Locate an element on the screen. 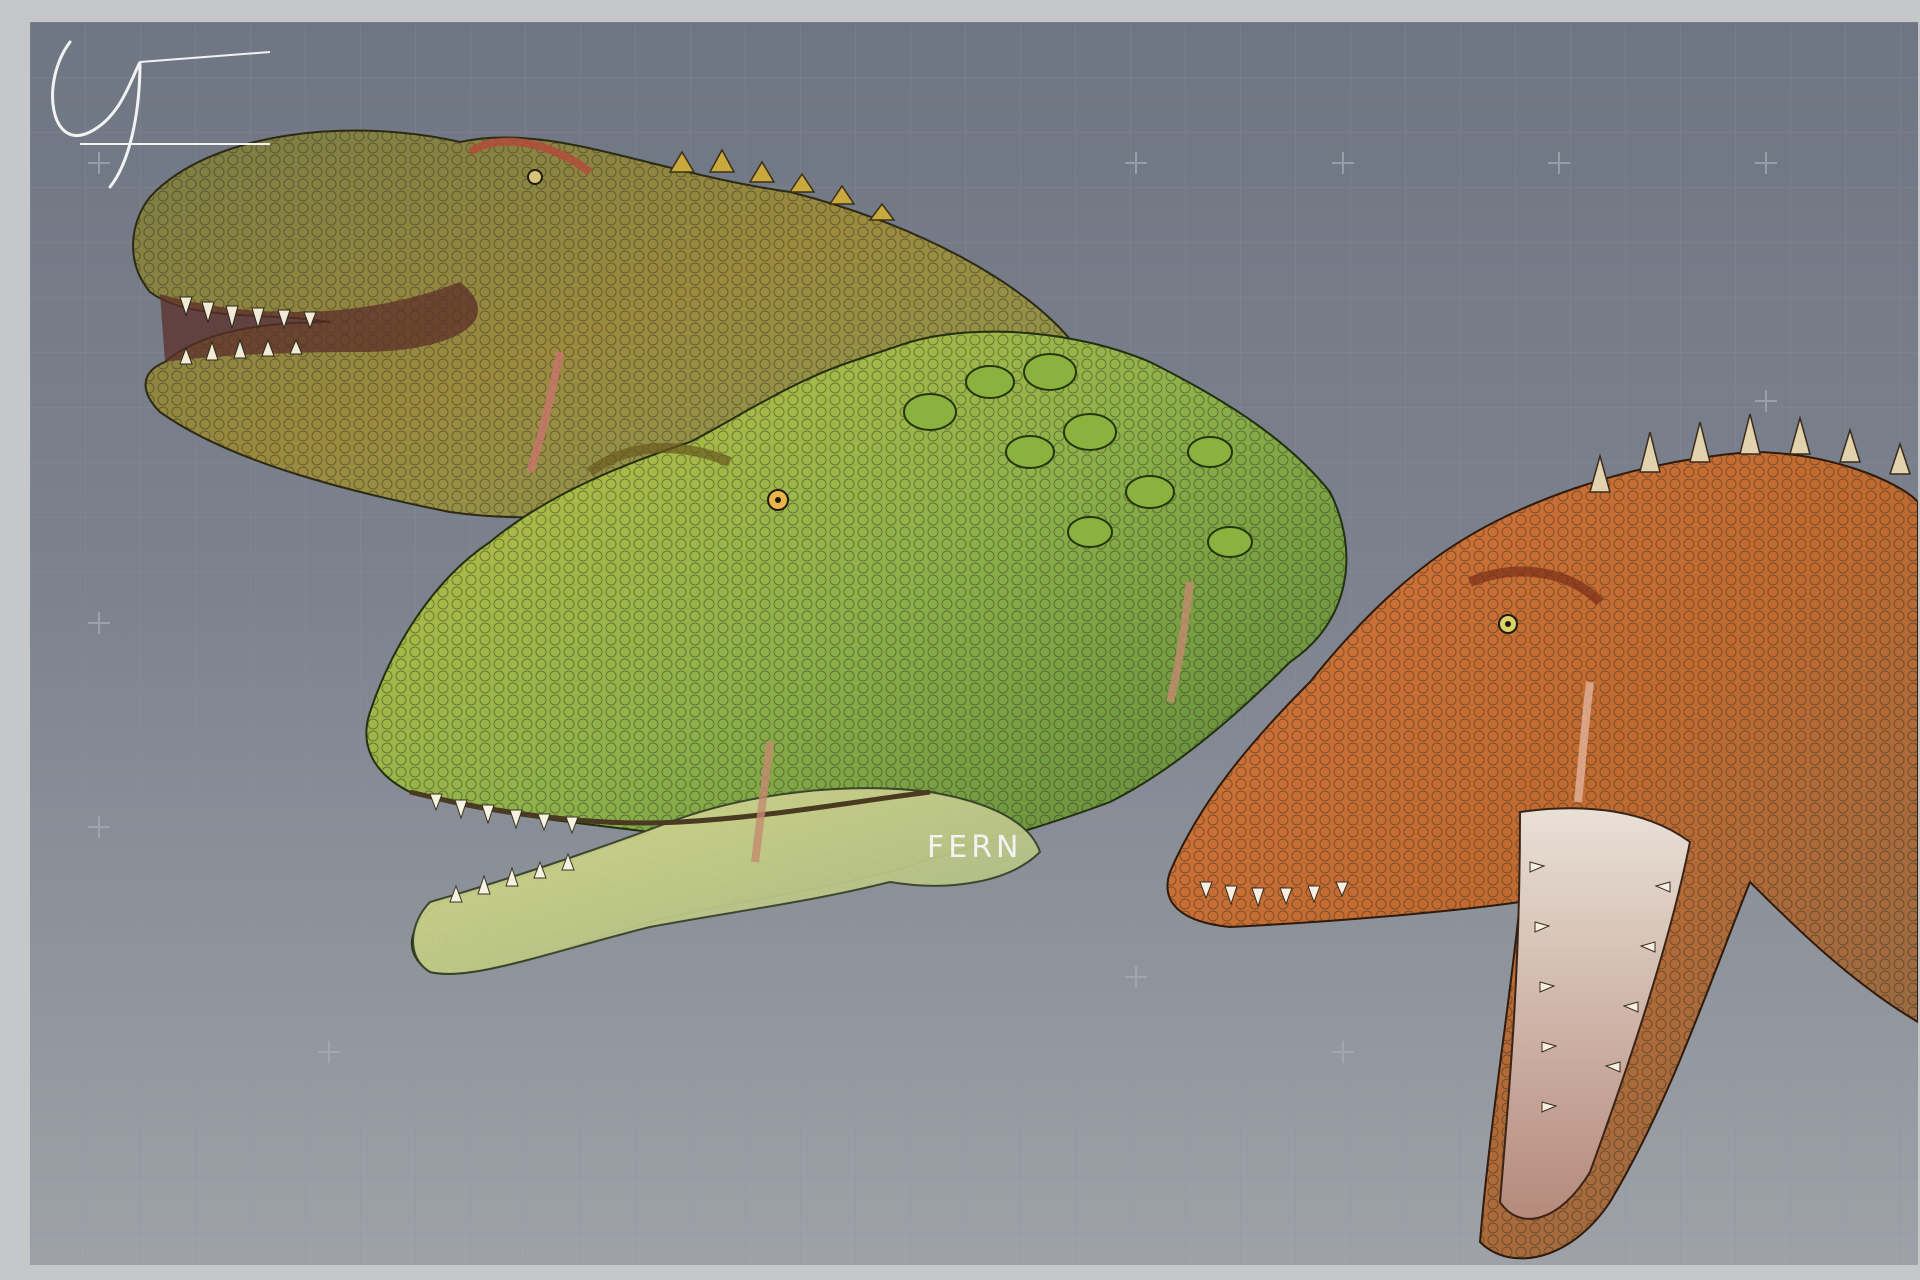 The image size is (1920, 1280). artist-signature-mark is located at coordinates (161, 114).